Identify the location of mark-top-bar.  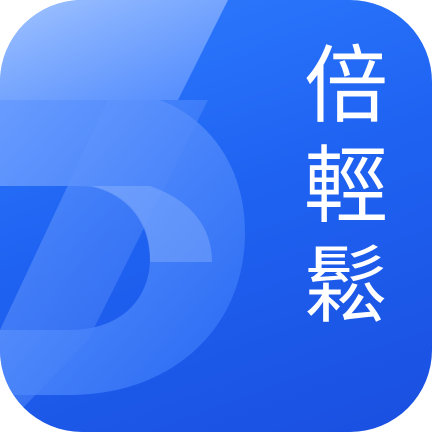
(114, 50).